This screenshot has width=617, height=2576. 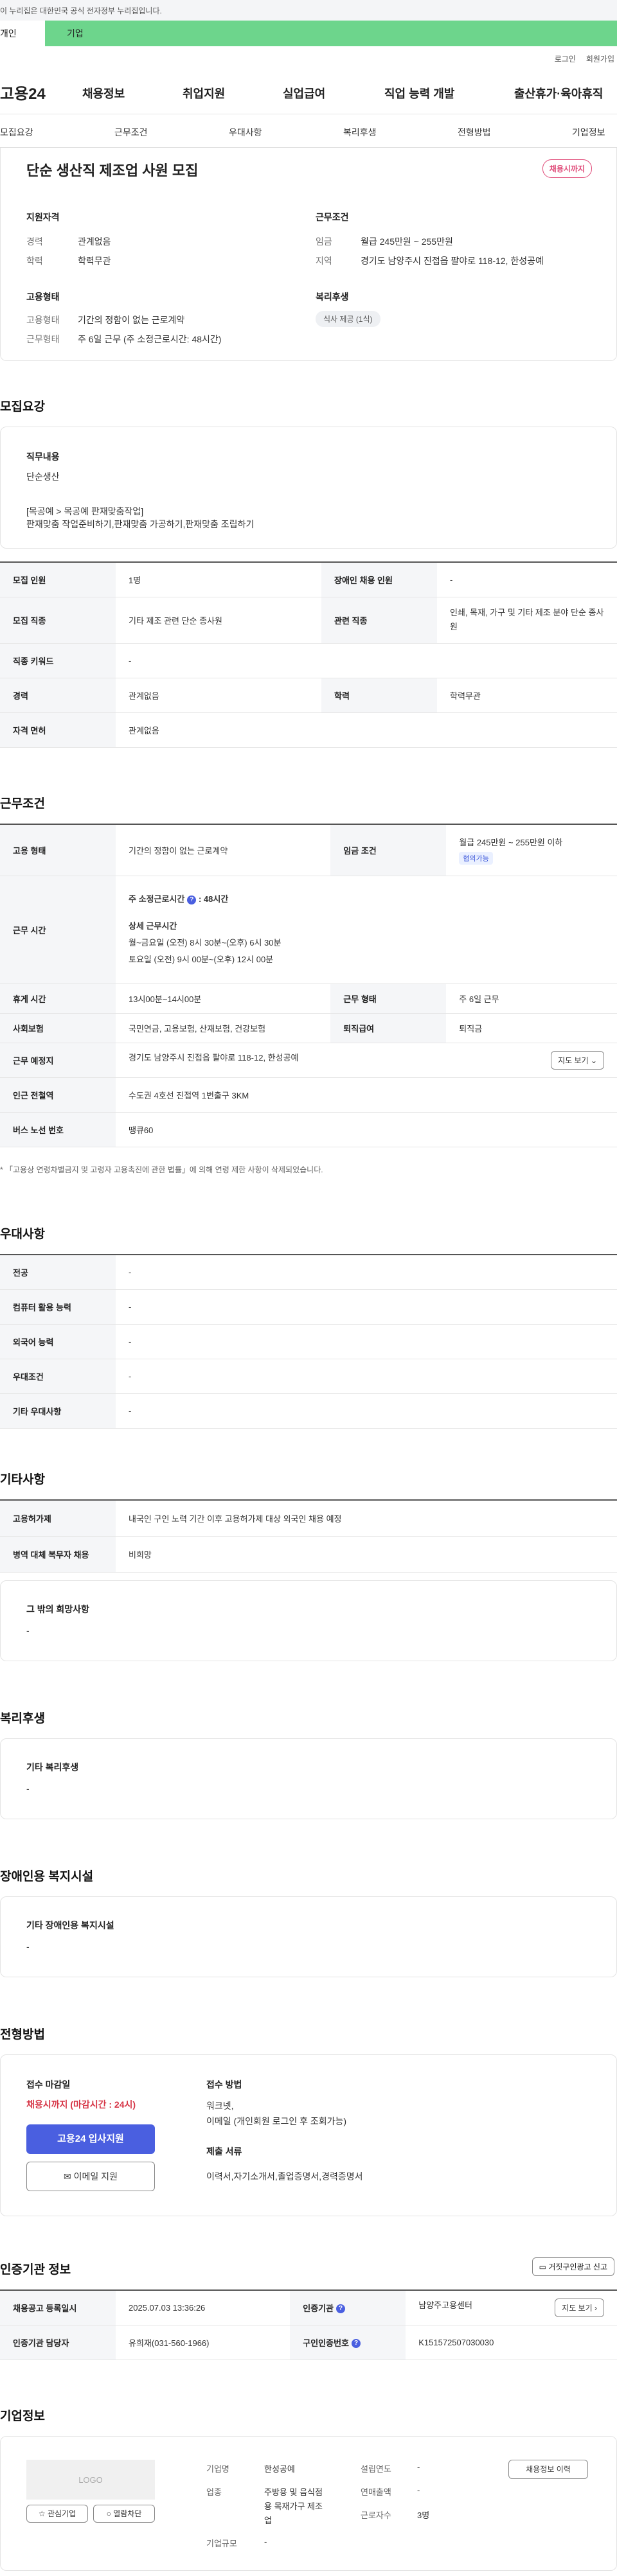 I want to click on hours-detail-1: 월~금요일 (오전) 8시 30분~(오후) 6시 30분, so click(x=205, y=943).